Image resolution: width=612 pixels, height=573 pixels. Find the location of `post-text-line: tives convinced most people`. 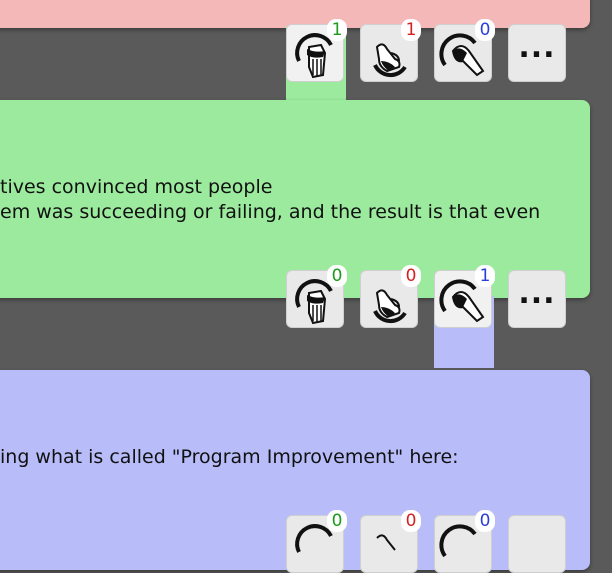

post-text-line: tives convinced most people is located at coordinates (136, 187).